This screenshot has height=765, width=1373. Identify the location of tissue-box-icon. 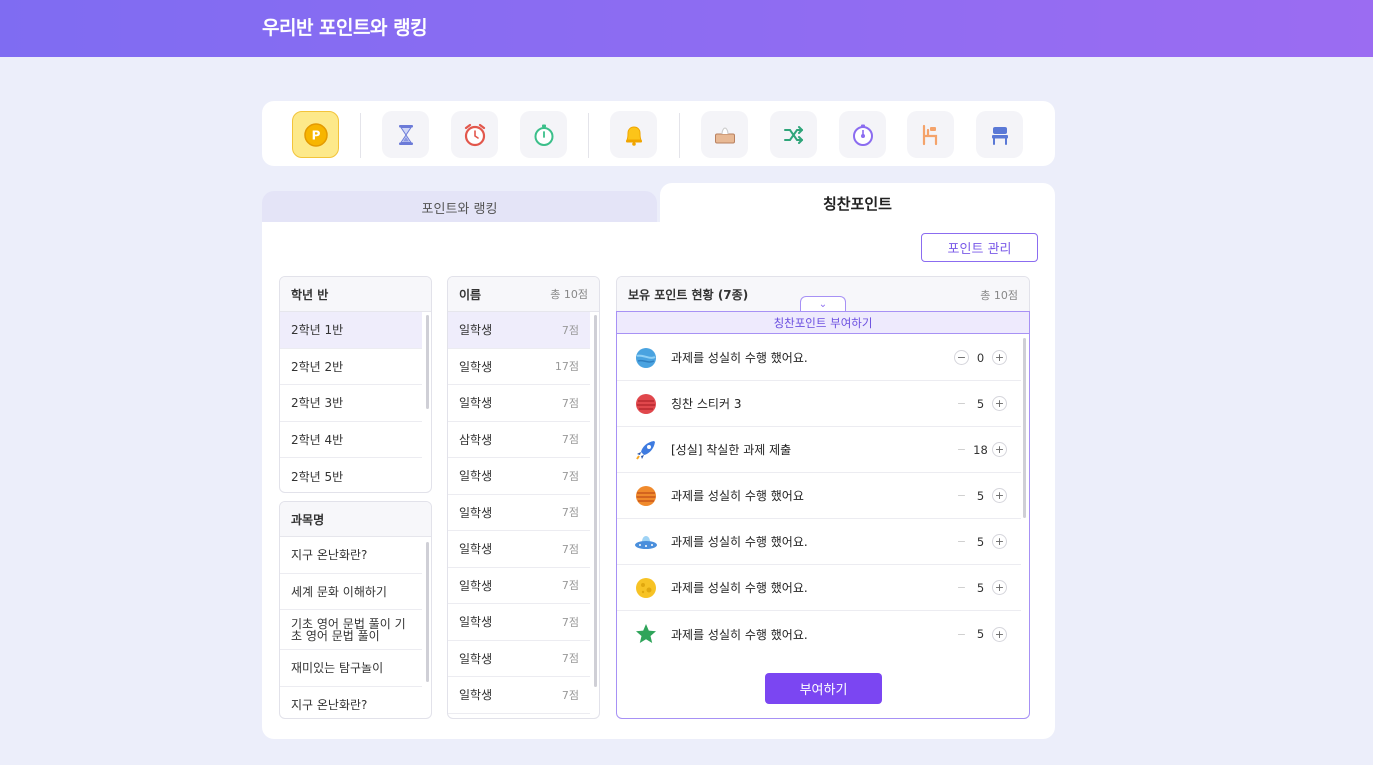
(724, 134).